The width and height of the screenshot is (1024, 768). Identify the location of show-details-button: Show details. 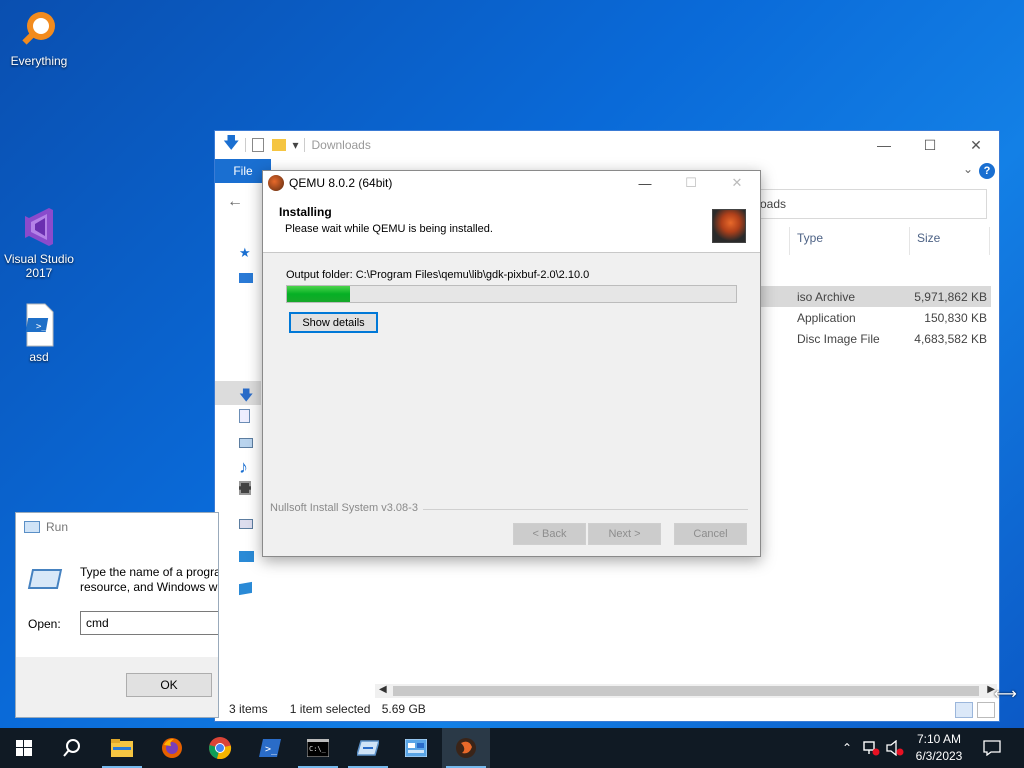
(333, 322).